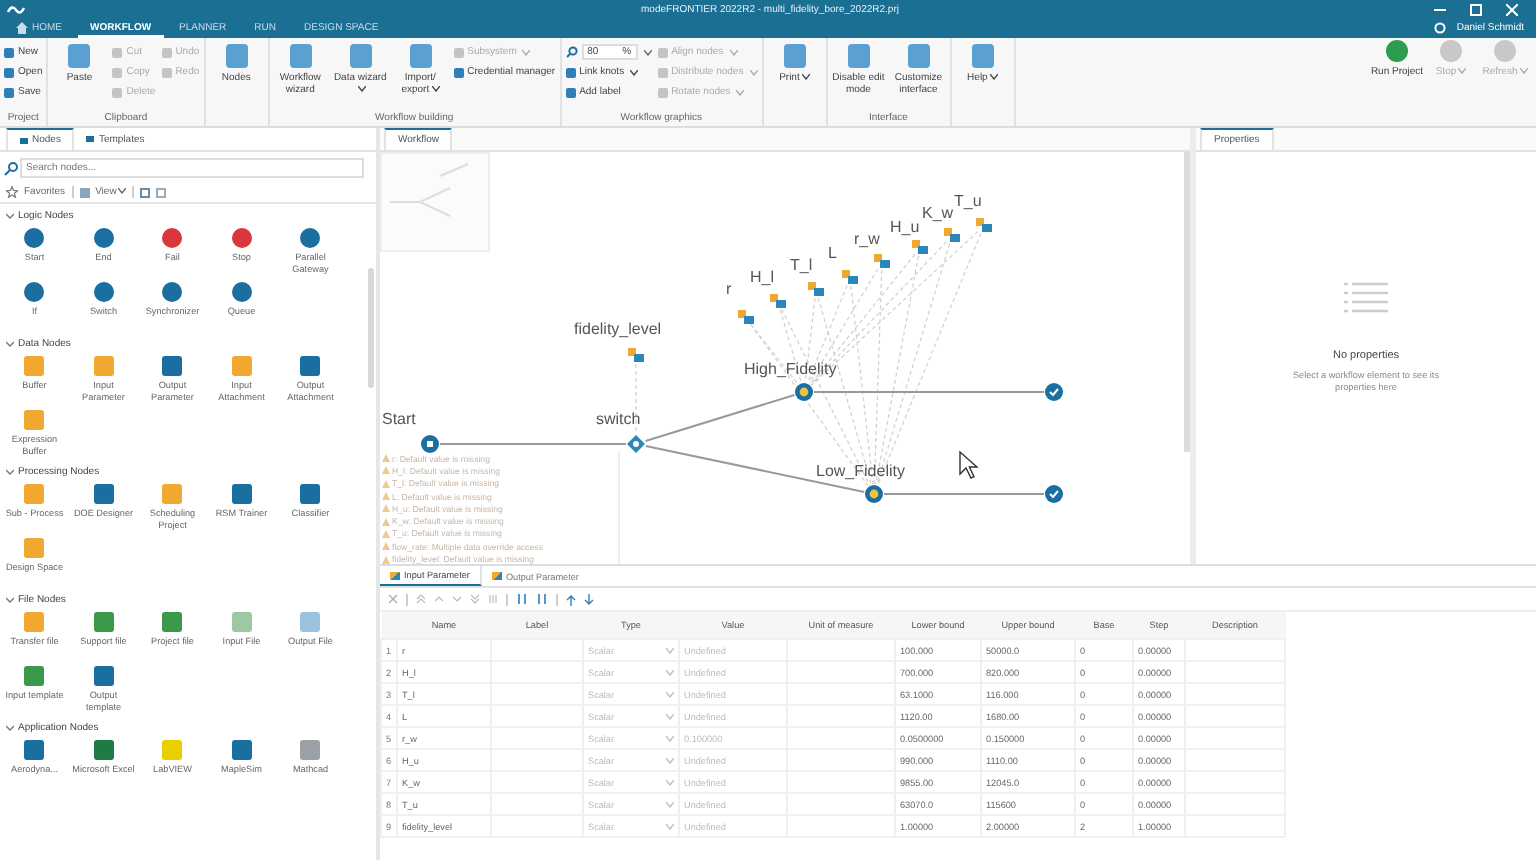 This screenshot has height=860, width=1536. Describe the element at coordinates (421, 599) in the screenshot. I see `double-chevron-up-icon` at that location.